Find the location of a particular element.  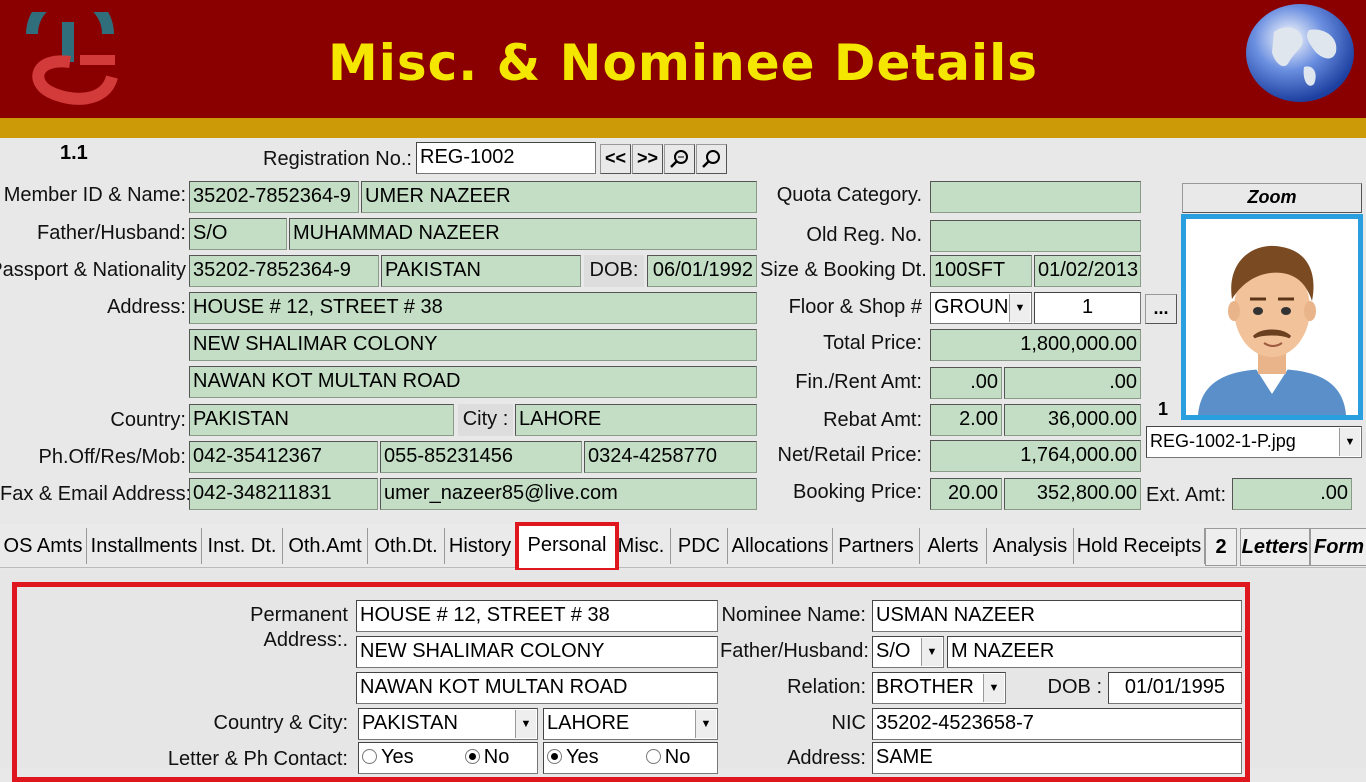

nominee-relation-select: S/O ▼ is located at coordinates (908, 652).